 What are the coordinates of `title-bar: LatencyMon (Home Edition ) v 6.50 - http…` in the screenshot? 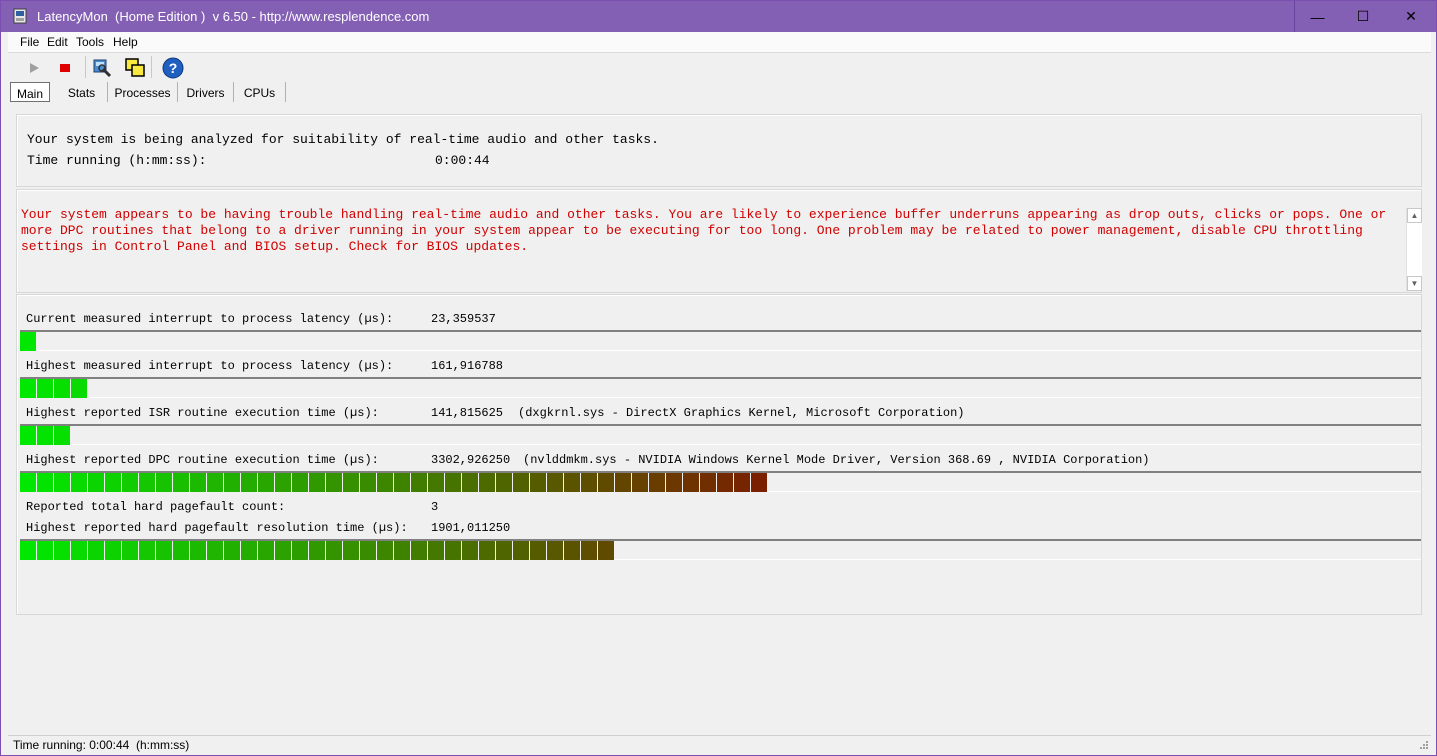 It's located at (718, 16).